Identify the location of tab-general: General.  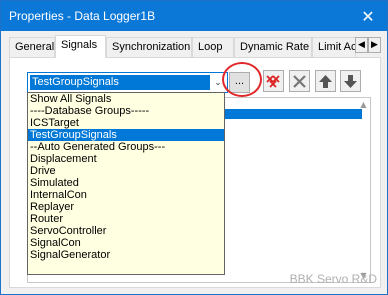
(32, 47).